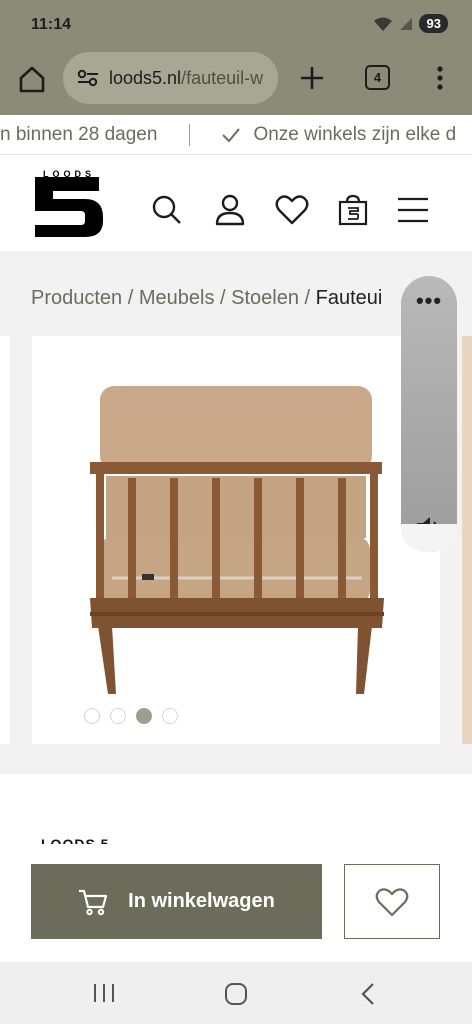 The height and width of the screenshot is (1024, 472). Describe the element at coordinates (76, 298) in the screenshot. I see `breadcrumb-link: Producten` at that location.